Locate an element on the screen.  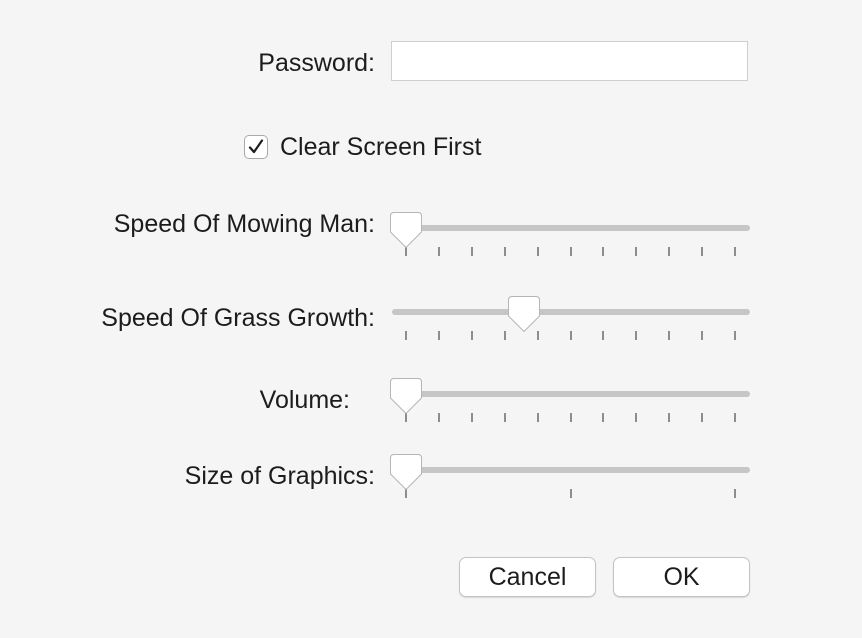
volume-label: Volume: is located at coordinates (304, 400).